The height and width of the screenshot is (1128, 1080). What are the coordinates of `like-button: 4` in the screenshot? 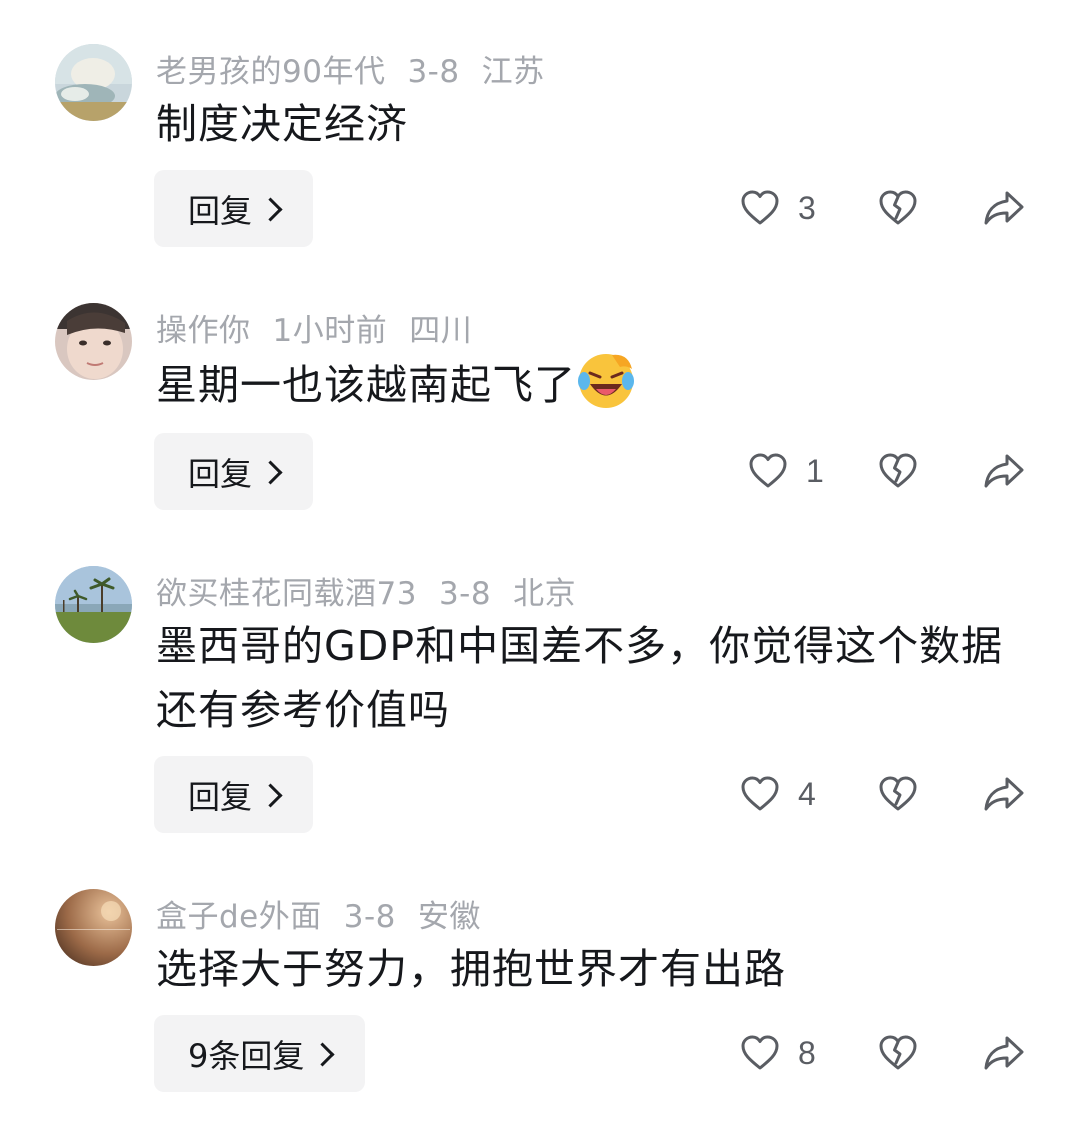 It's located at (778, 794).